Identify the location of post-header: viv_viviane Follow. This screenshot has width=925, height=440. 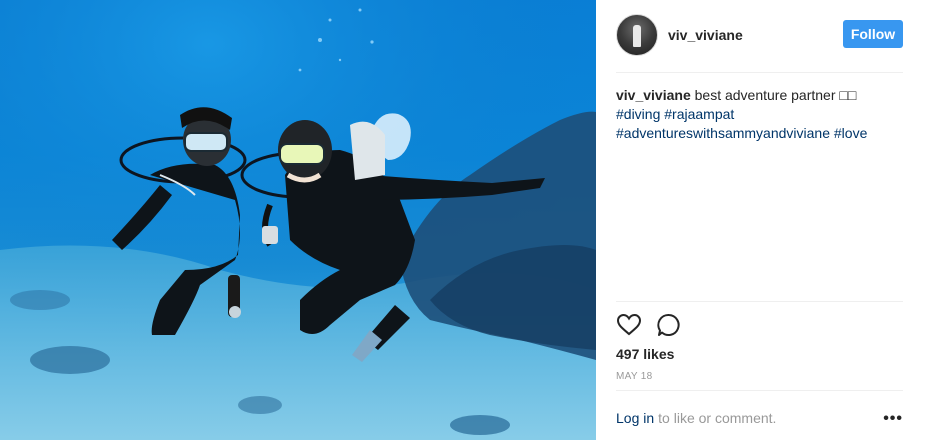
(759, 35).